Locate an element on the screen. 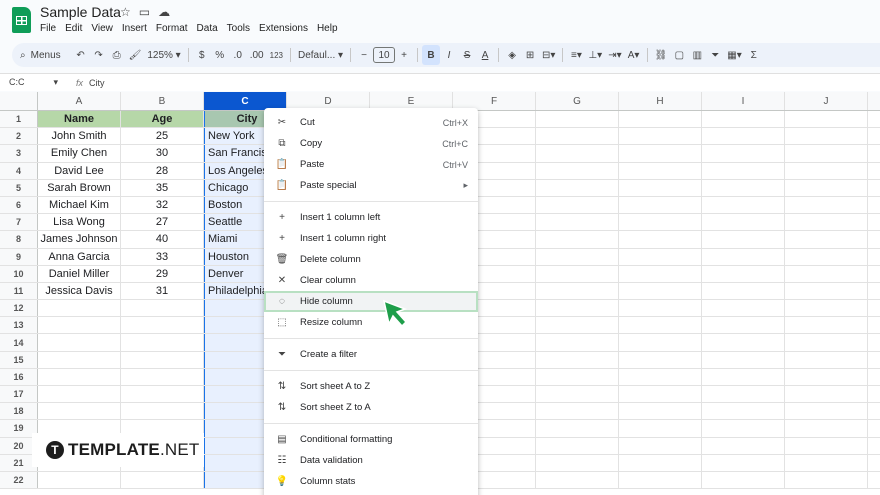  text-color-icon: A is located at coordinates (485, 55).